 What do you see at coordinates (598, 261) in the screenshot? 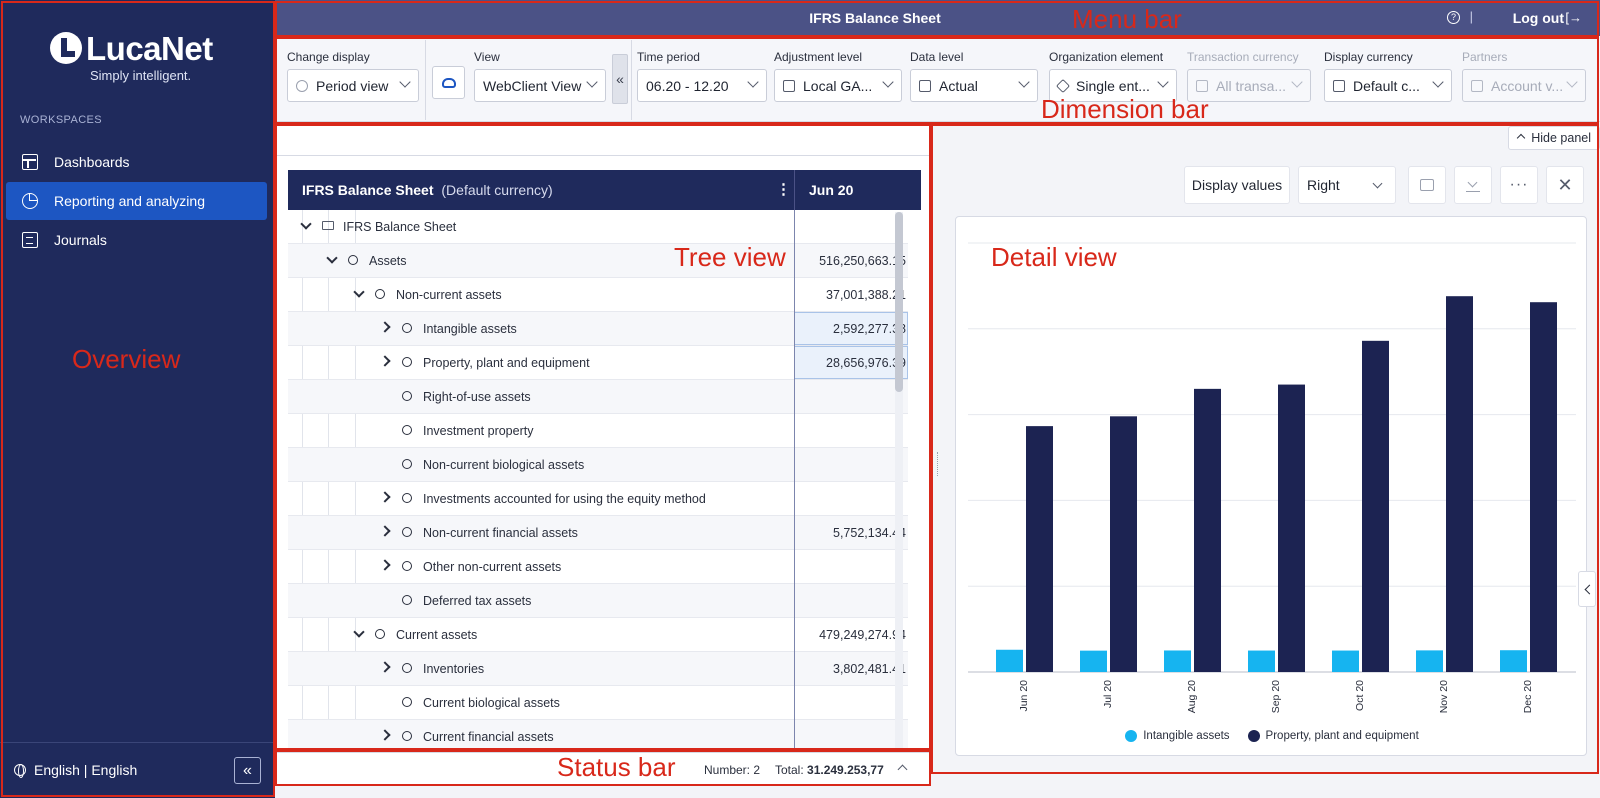
I see `tree-row: Assets 516,250,663.15` at bounding box center [598, 261].